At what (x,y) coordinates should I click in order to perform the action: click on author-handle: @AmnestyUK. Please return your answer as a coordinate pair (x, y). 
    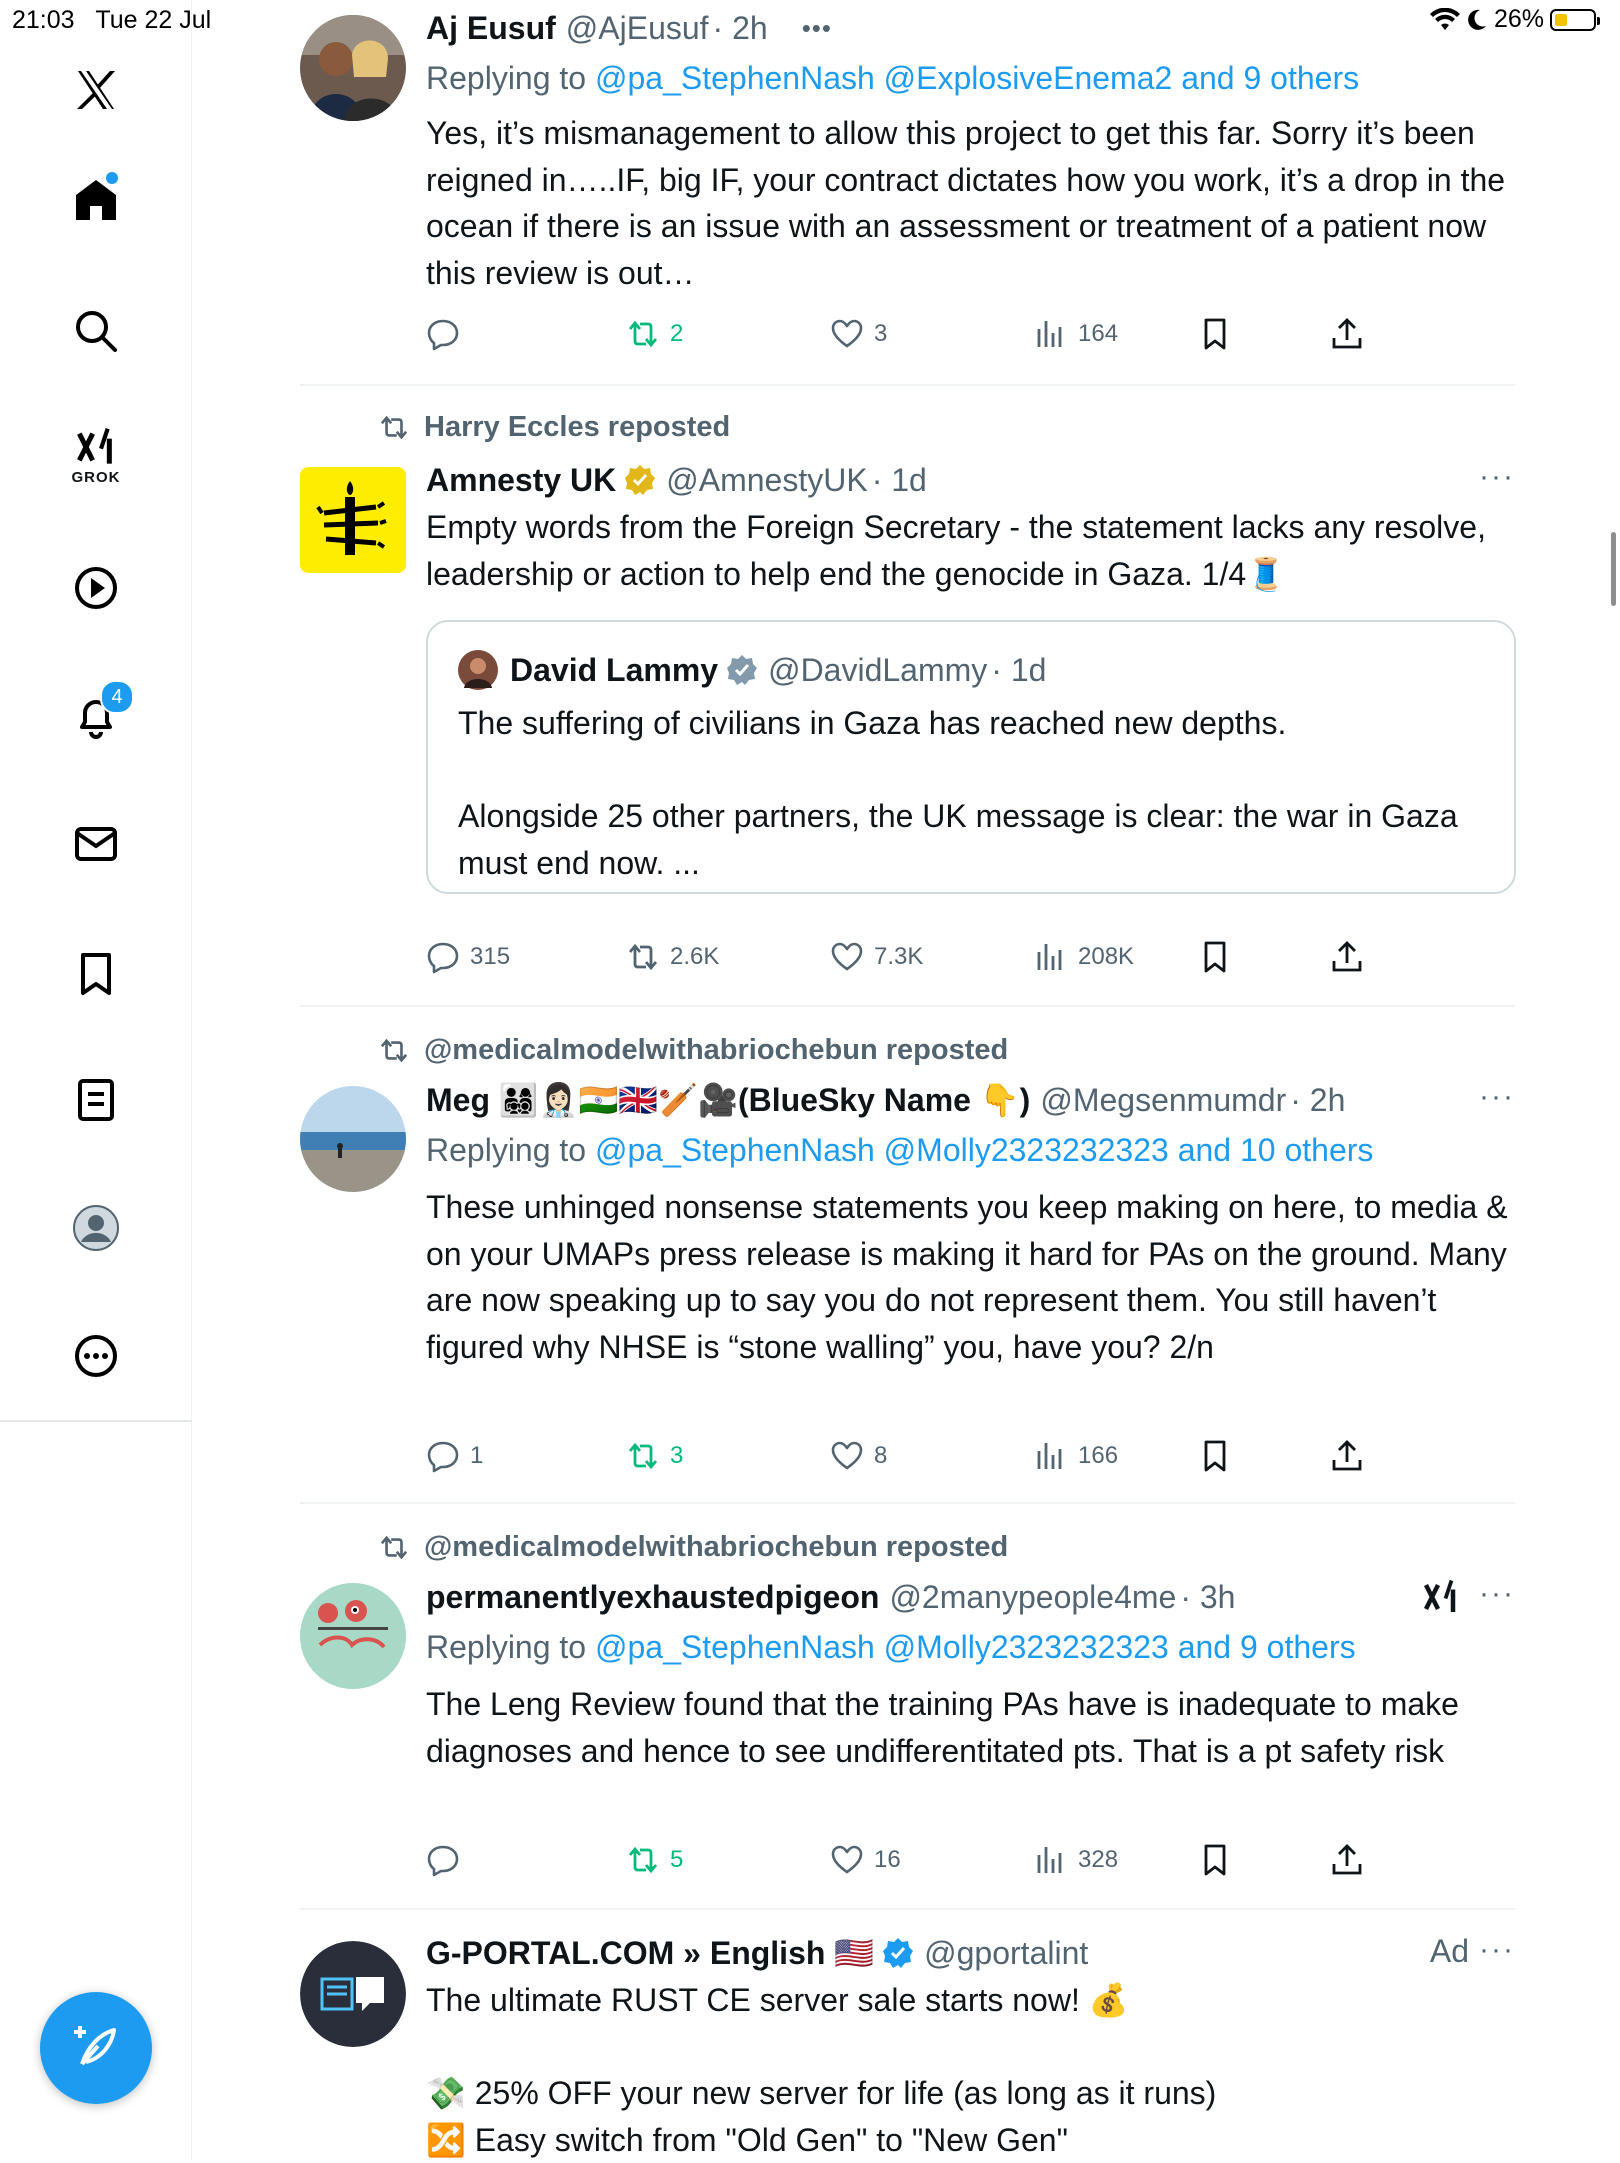
    Looking at the image, I should click on (766, 480).